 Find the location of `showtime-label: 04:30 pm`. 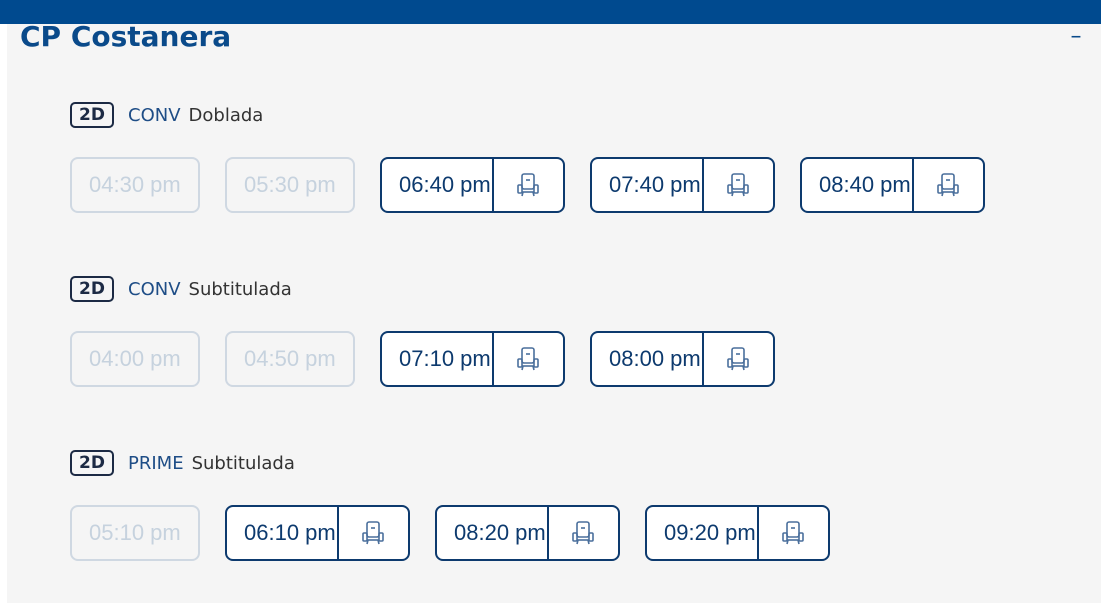

showtime-label: 04:30 pm is located at coordinates (135, 184).